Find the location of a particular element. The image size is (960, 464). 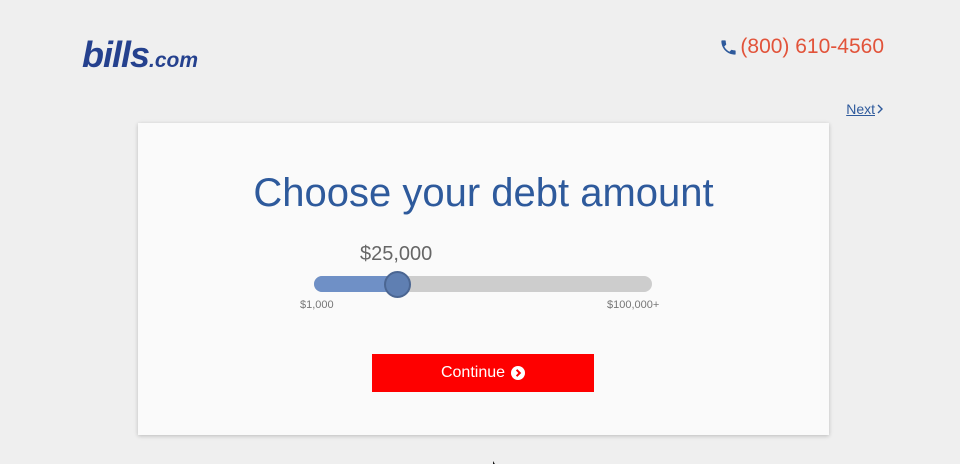

phone-link: (800) 610-4560 is located at coordinates (801, 47).